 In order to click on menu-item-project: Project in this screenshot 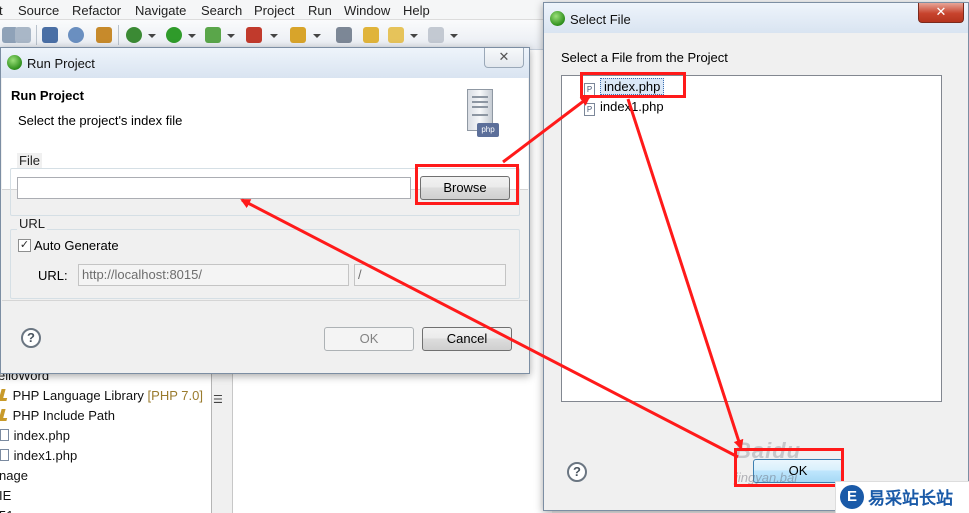, I will do `click(274, 10)`.